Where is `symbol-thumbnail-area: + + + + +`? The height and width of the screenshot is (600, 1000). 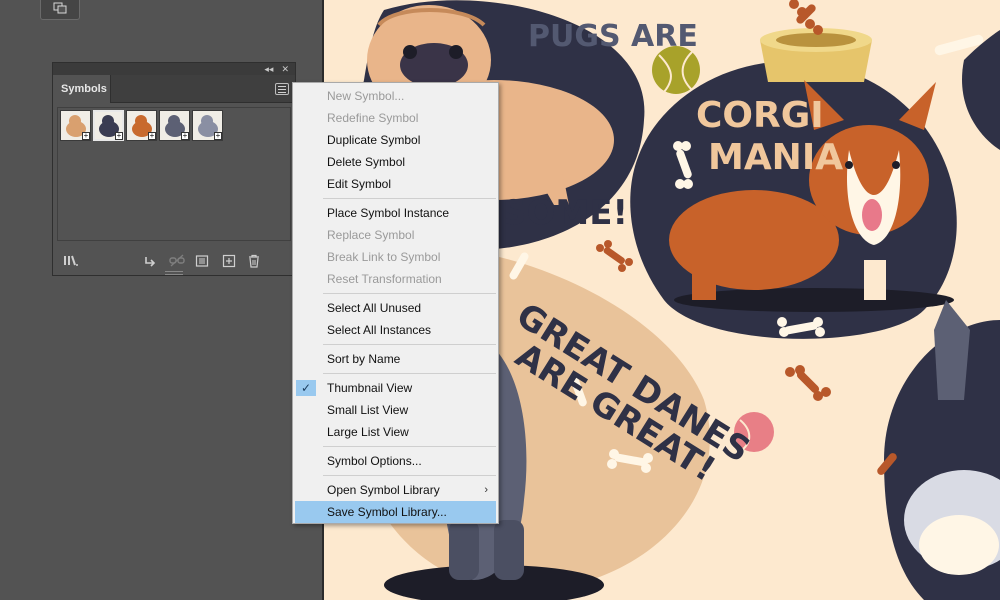 symbol-thumbnail-area: + + + + + is located at coordinates (174, 174).